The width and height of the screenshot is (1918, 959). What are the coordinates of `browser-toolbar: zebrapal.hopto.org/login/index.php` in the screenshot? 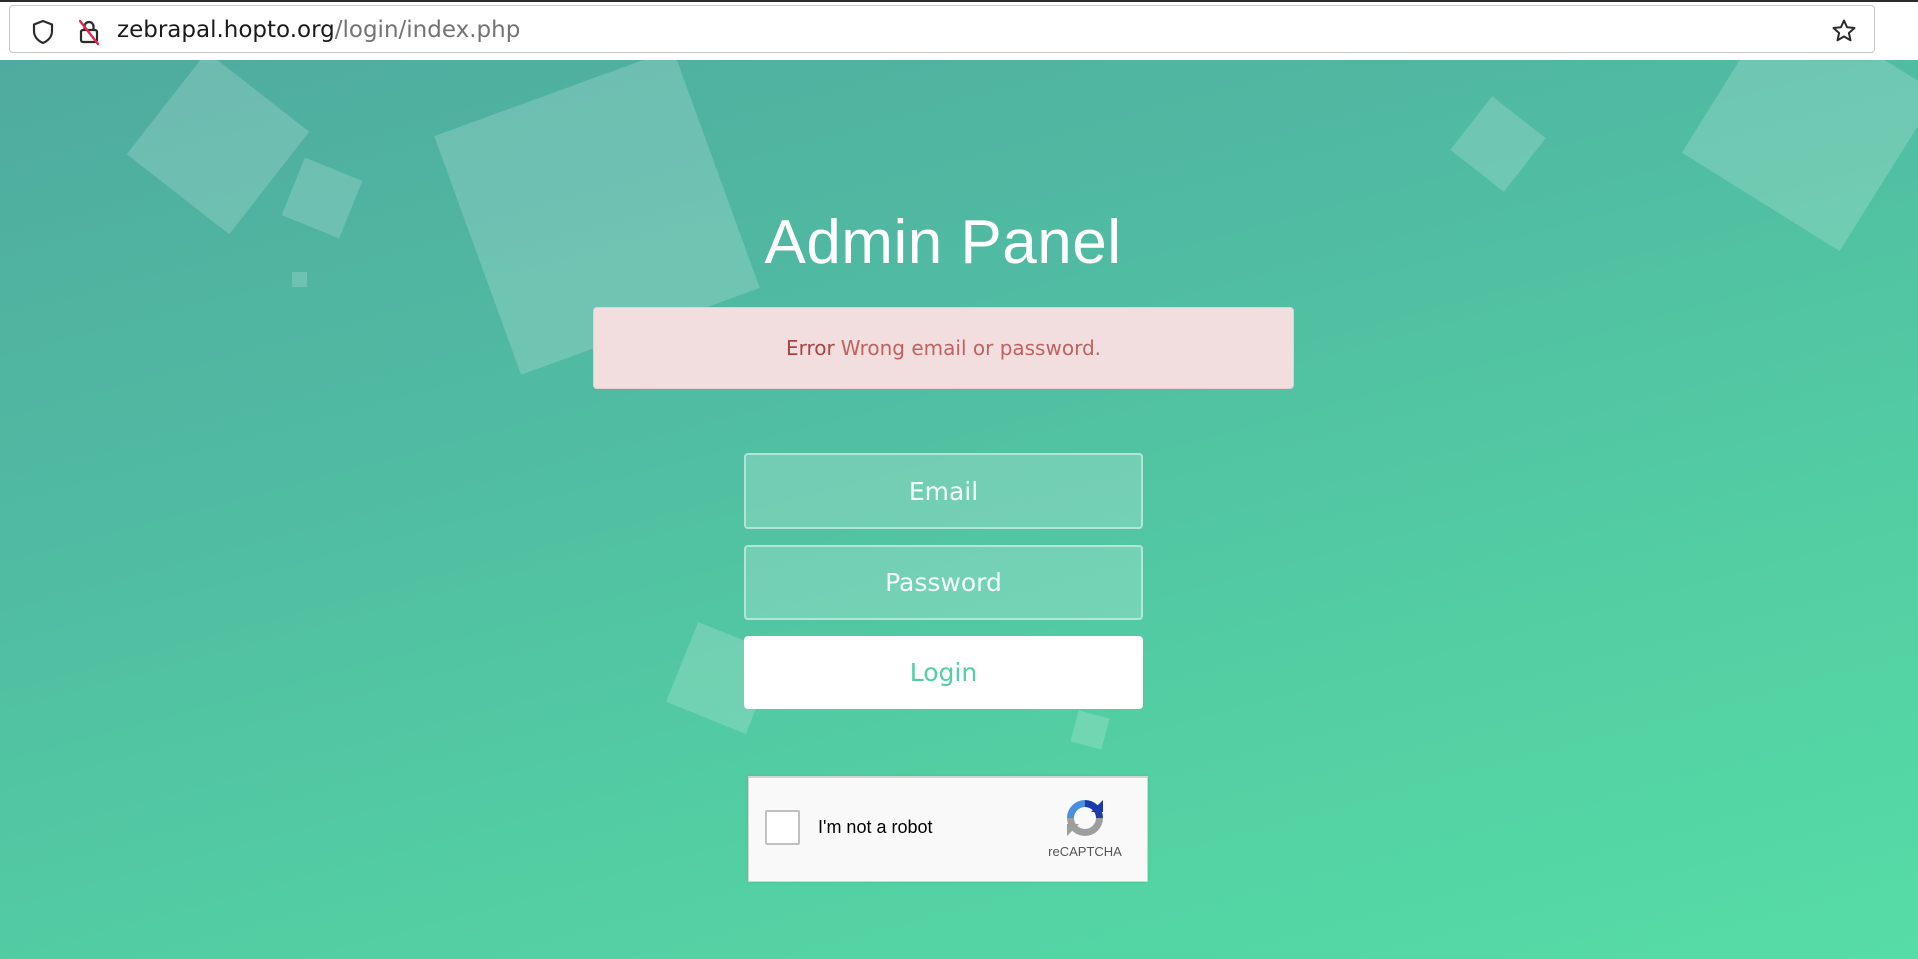 It's located at (959, 30).